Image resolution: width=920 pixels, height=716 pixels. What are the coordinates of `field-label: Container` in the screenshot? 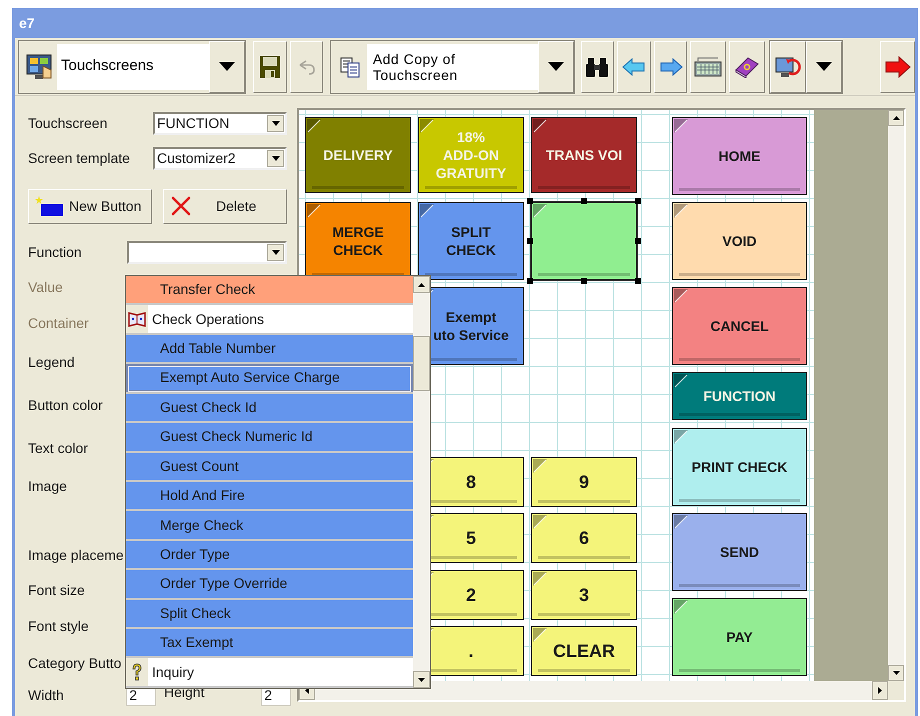 It's located at (58, 323).